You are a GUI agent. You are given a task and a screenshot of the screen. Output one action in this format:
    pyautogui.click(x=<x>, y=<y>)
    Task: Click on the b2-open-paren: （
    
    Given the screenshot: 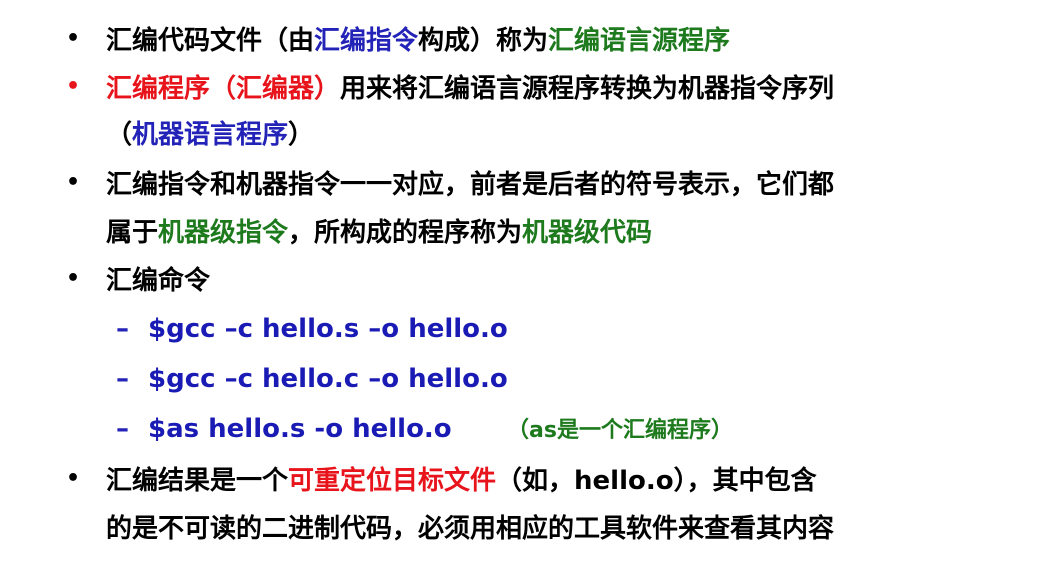 What is the action you would take?
    pyautogui.click(x=119, y=135)
    